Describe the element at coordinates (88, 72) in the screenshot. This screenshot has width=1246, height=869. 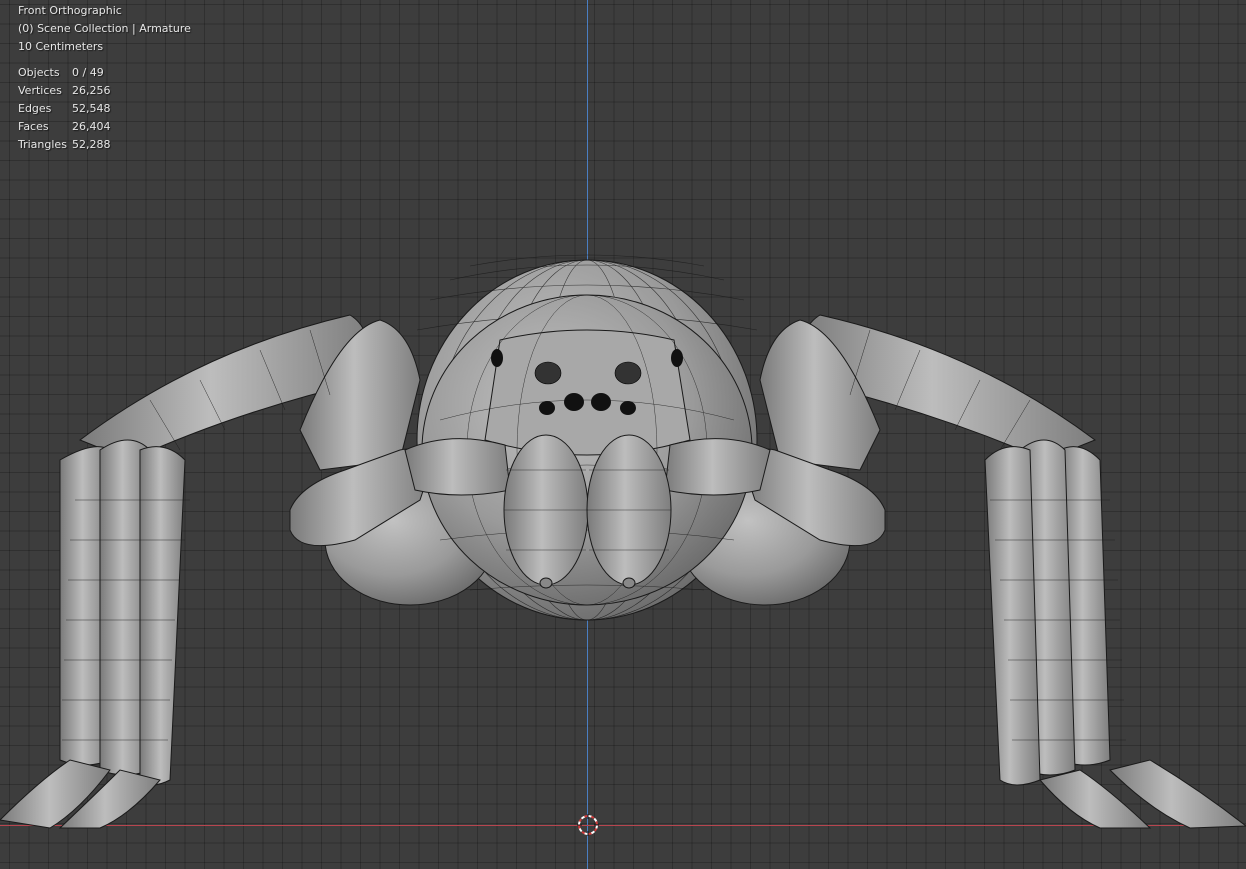
I see `stat-value: 0 / 49` at that location.